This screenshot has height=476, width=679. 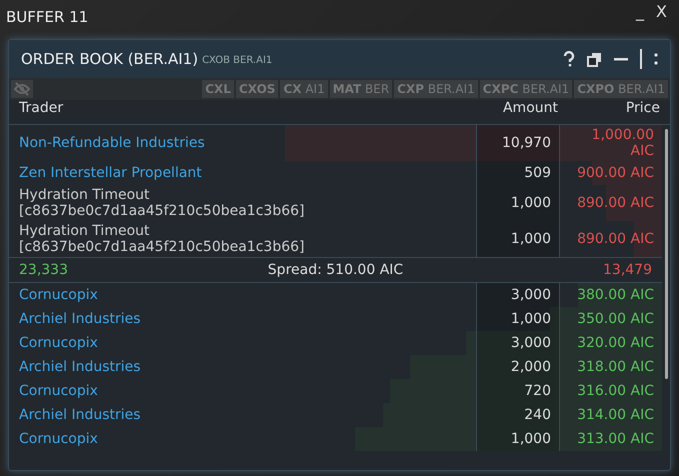 I want to click on scrollbar-thumb, so click(x=666, y=254).